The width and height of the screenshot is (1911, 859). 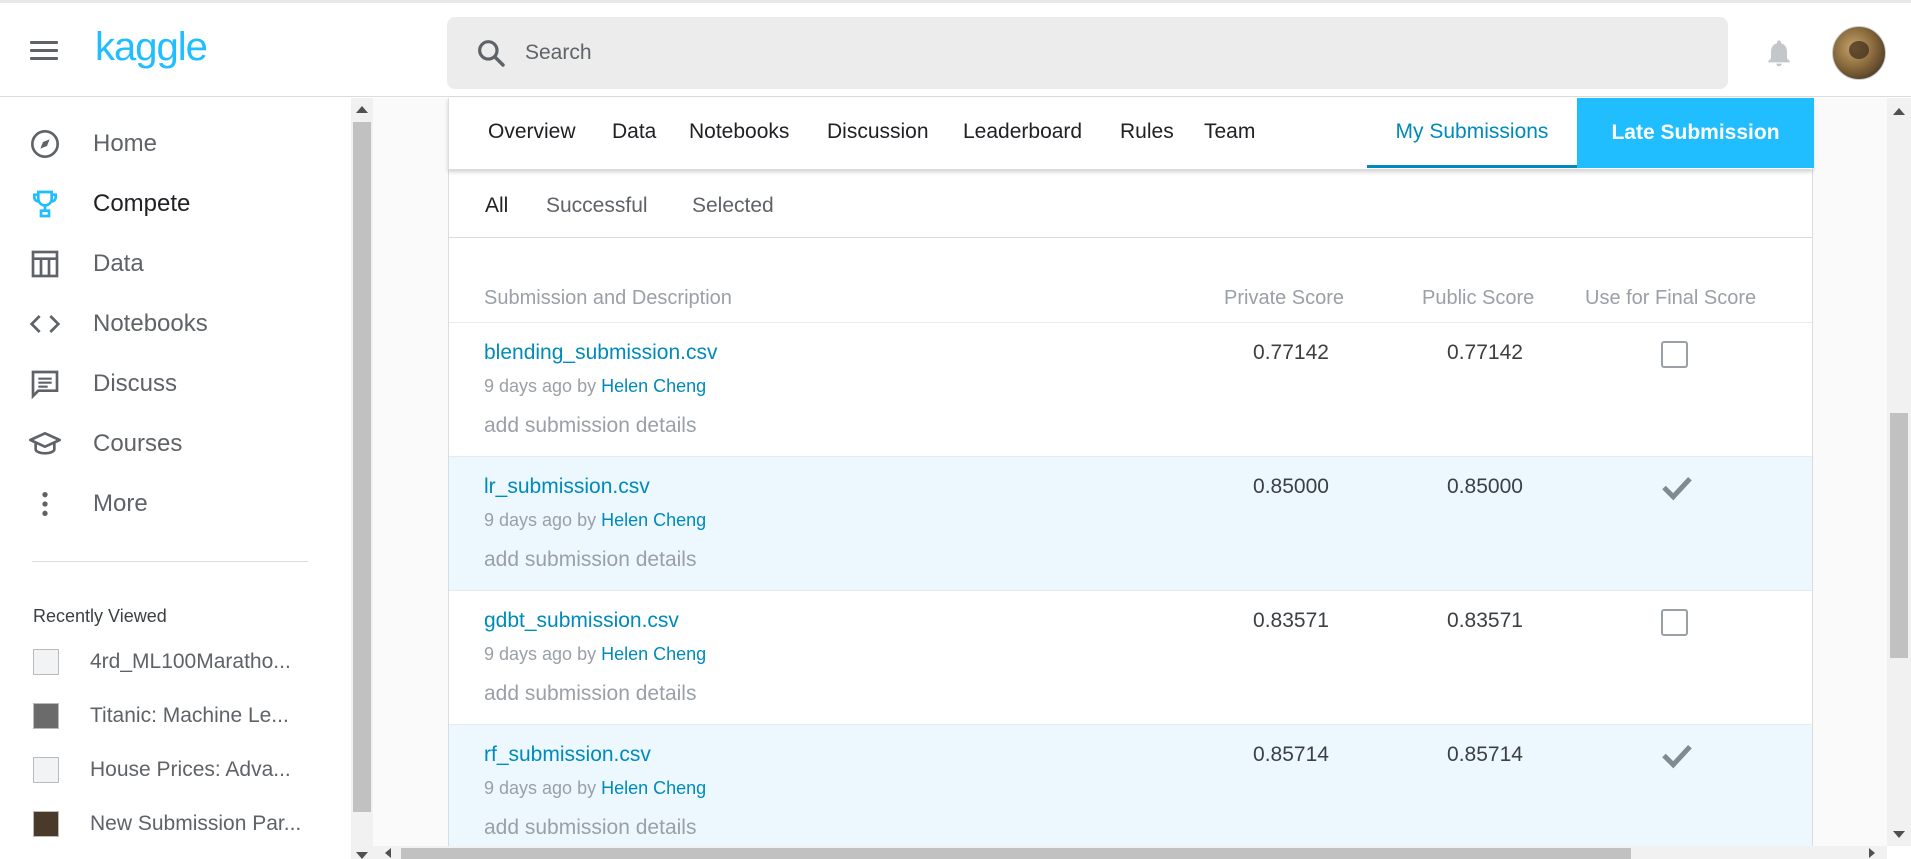 What do you see at coordinates (1075, 53) in the screenshot?
I see `search-input` at bounding box center [1075, 53].